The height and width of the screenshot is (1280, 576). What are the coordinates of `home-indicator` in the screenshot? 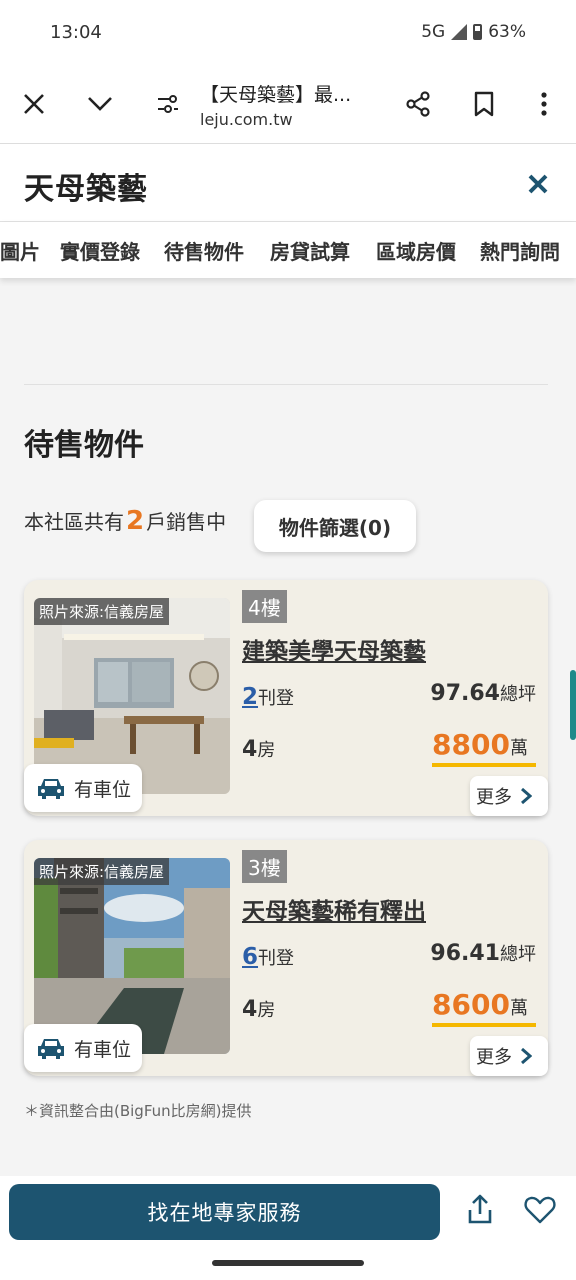 It's located at (288, 1263).